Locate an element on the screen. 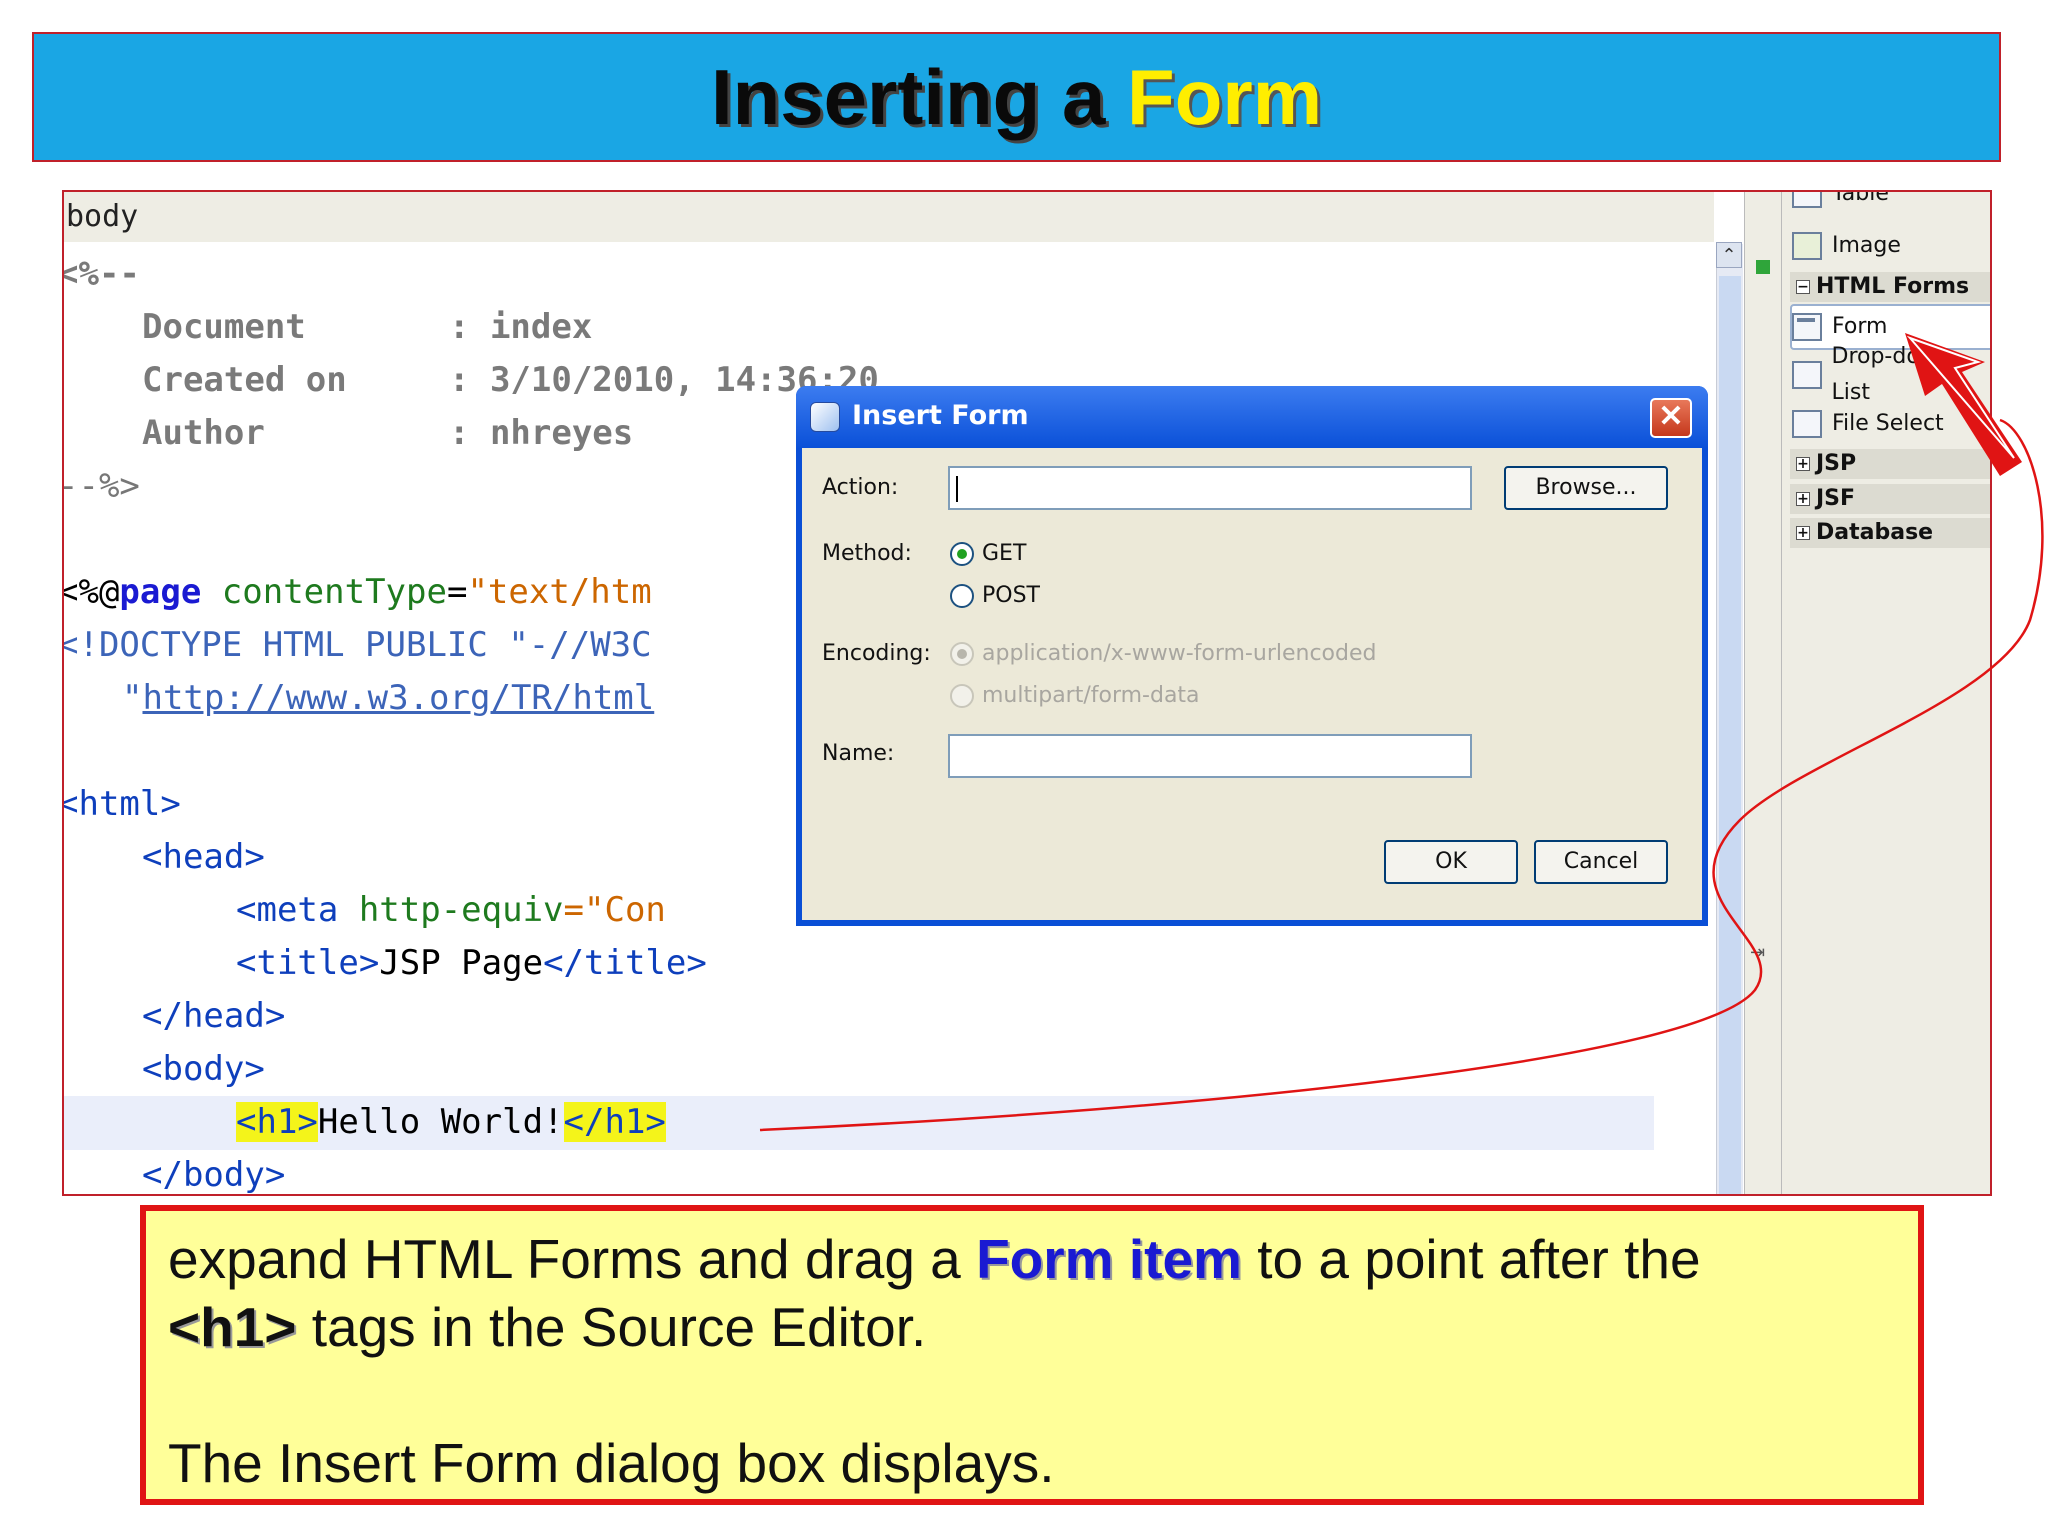  code-token: Hello World! is located at coordinates (440, 1122).